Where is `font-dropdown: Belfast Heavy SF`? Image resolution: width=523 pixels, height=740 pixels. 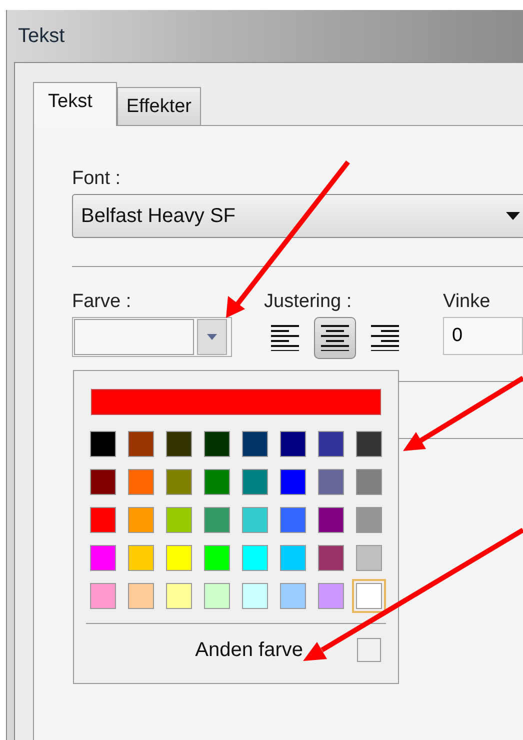
font-dropdown: Belfast Heavy SF is located at coordinates (297, 216).